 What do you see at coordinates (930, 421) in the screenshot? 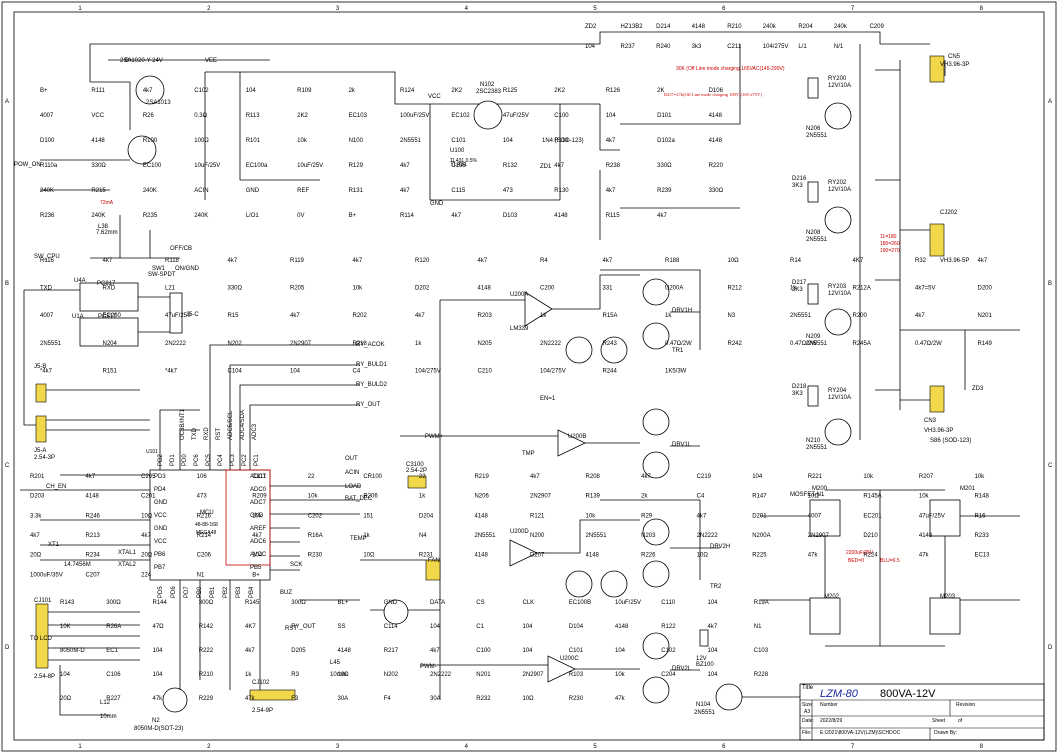
I see `part-cn3: CN3` at bounding box center [930, 421].